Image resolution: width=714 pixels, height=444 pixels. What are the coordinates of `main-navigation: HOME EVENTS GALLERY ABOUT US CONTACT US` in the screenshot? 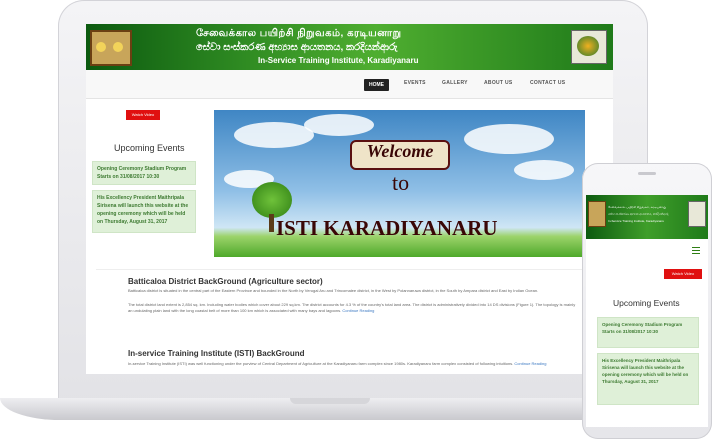 It's located at (349, 84).